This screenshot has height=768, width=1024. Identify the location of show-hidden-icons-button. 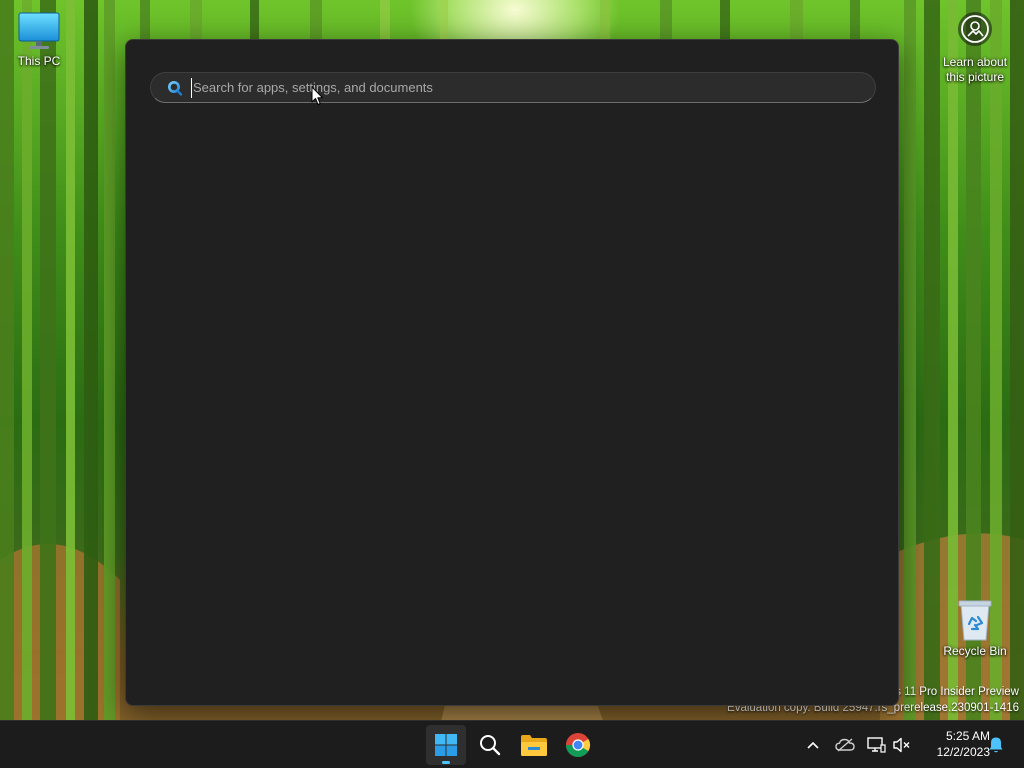
(813, 745).